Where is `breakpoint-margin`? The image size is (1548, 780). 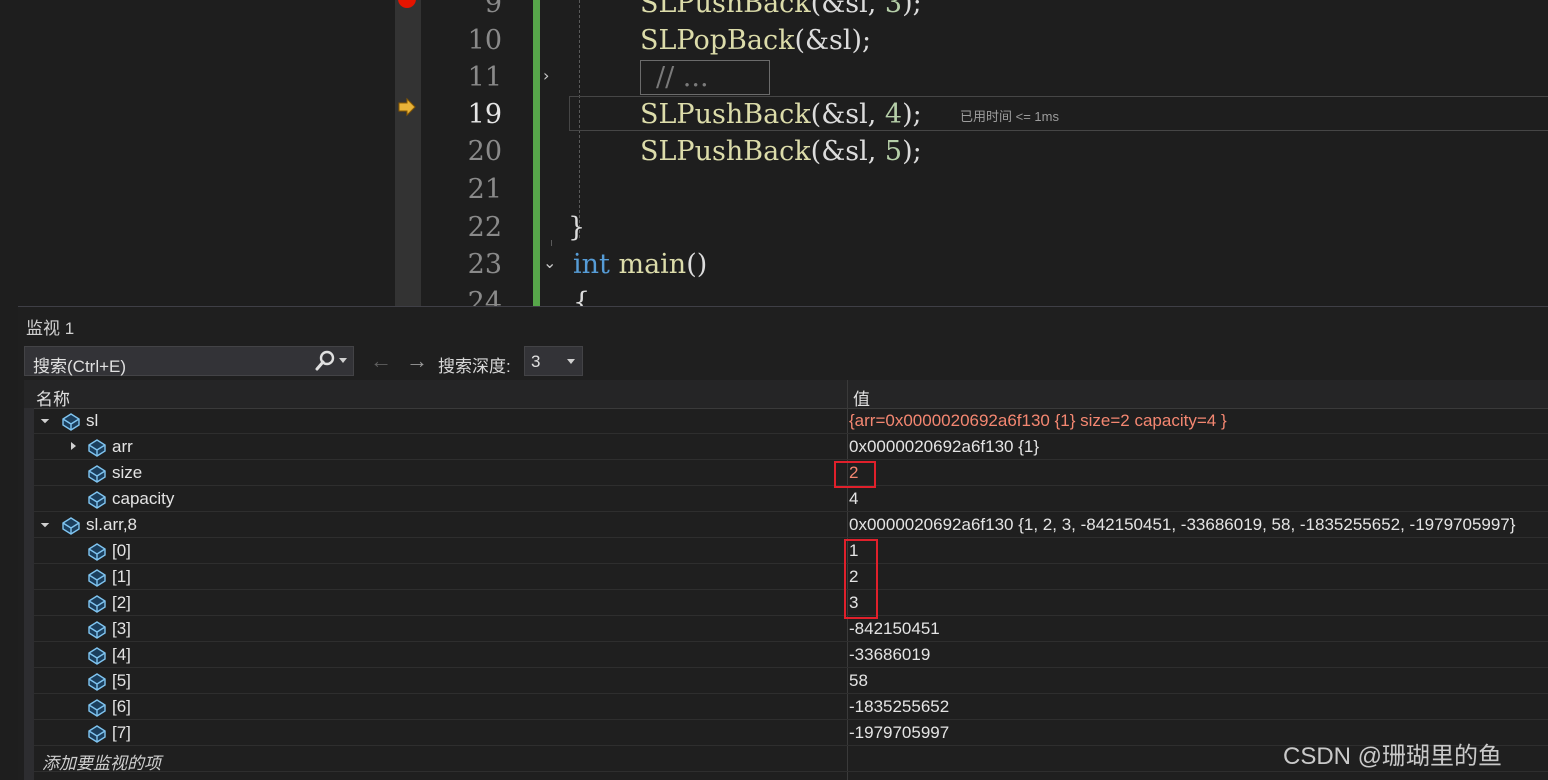
breakpoint-margin is located at coordinates (408, 153).